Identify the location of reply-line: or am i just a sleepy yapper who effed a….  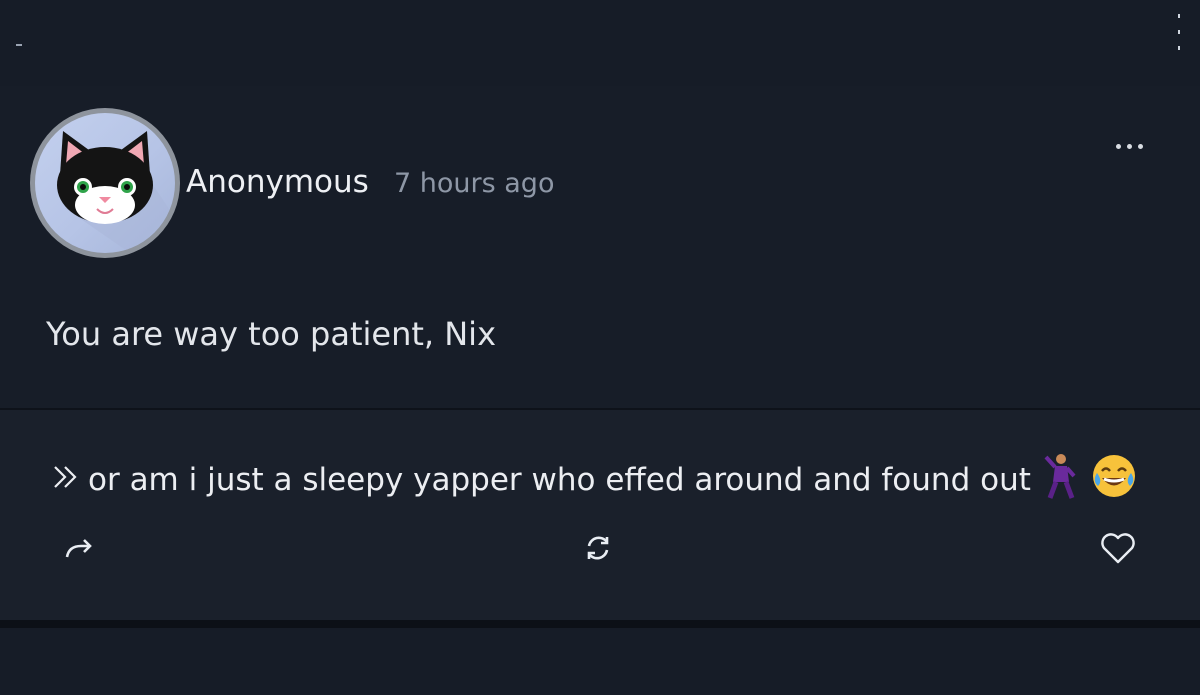
(594, 480).